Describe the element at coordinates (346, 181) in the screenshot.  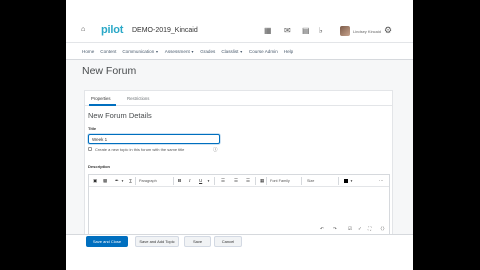
I see `text-color-swatch` at that location.